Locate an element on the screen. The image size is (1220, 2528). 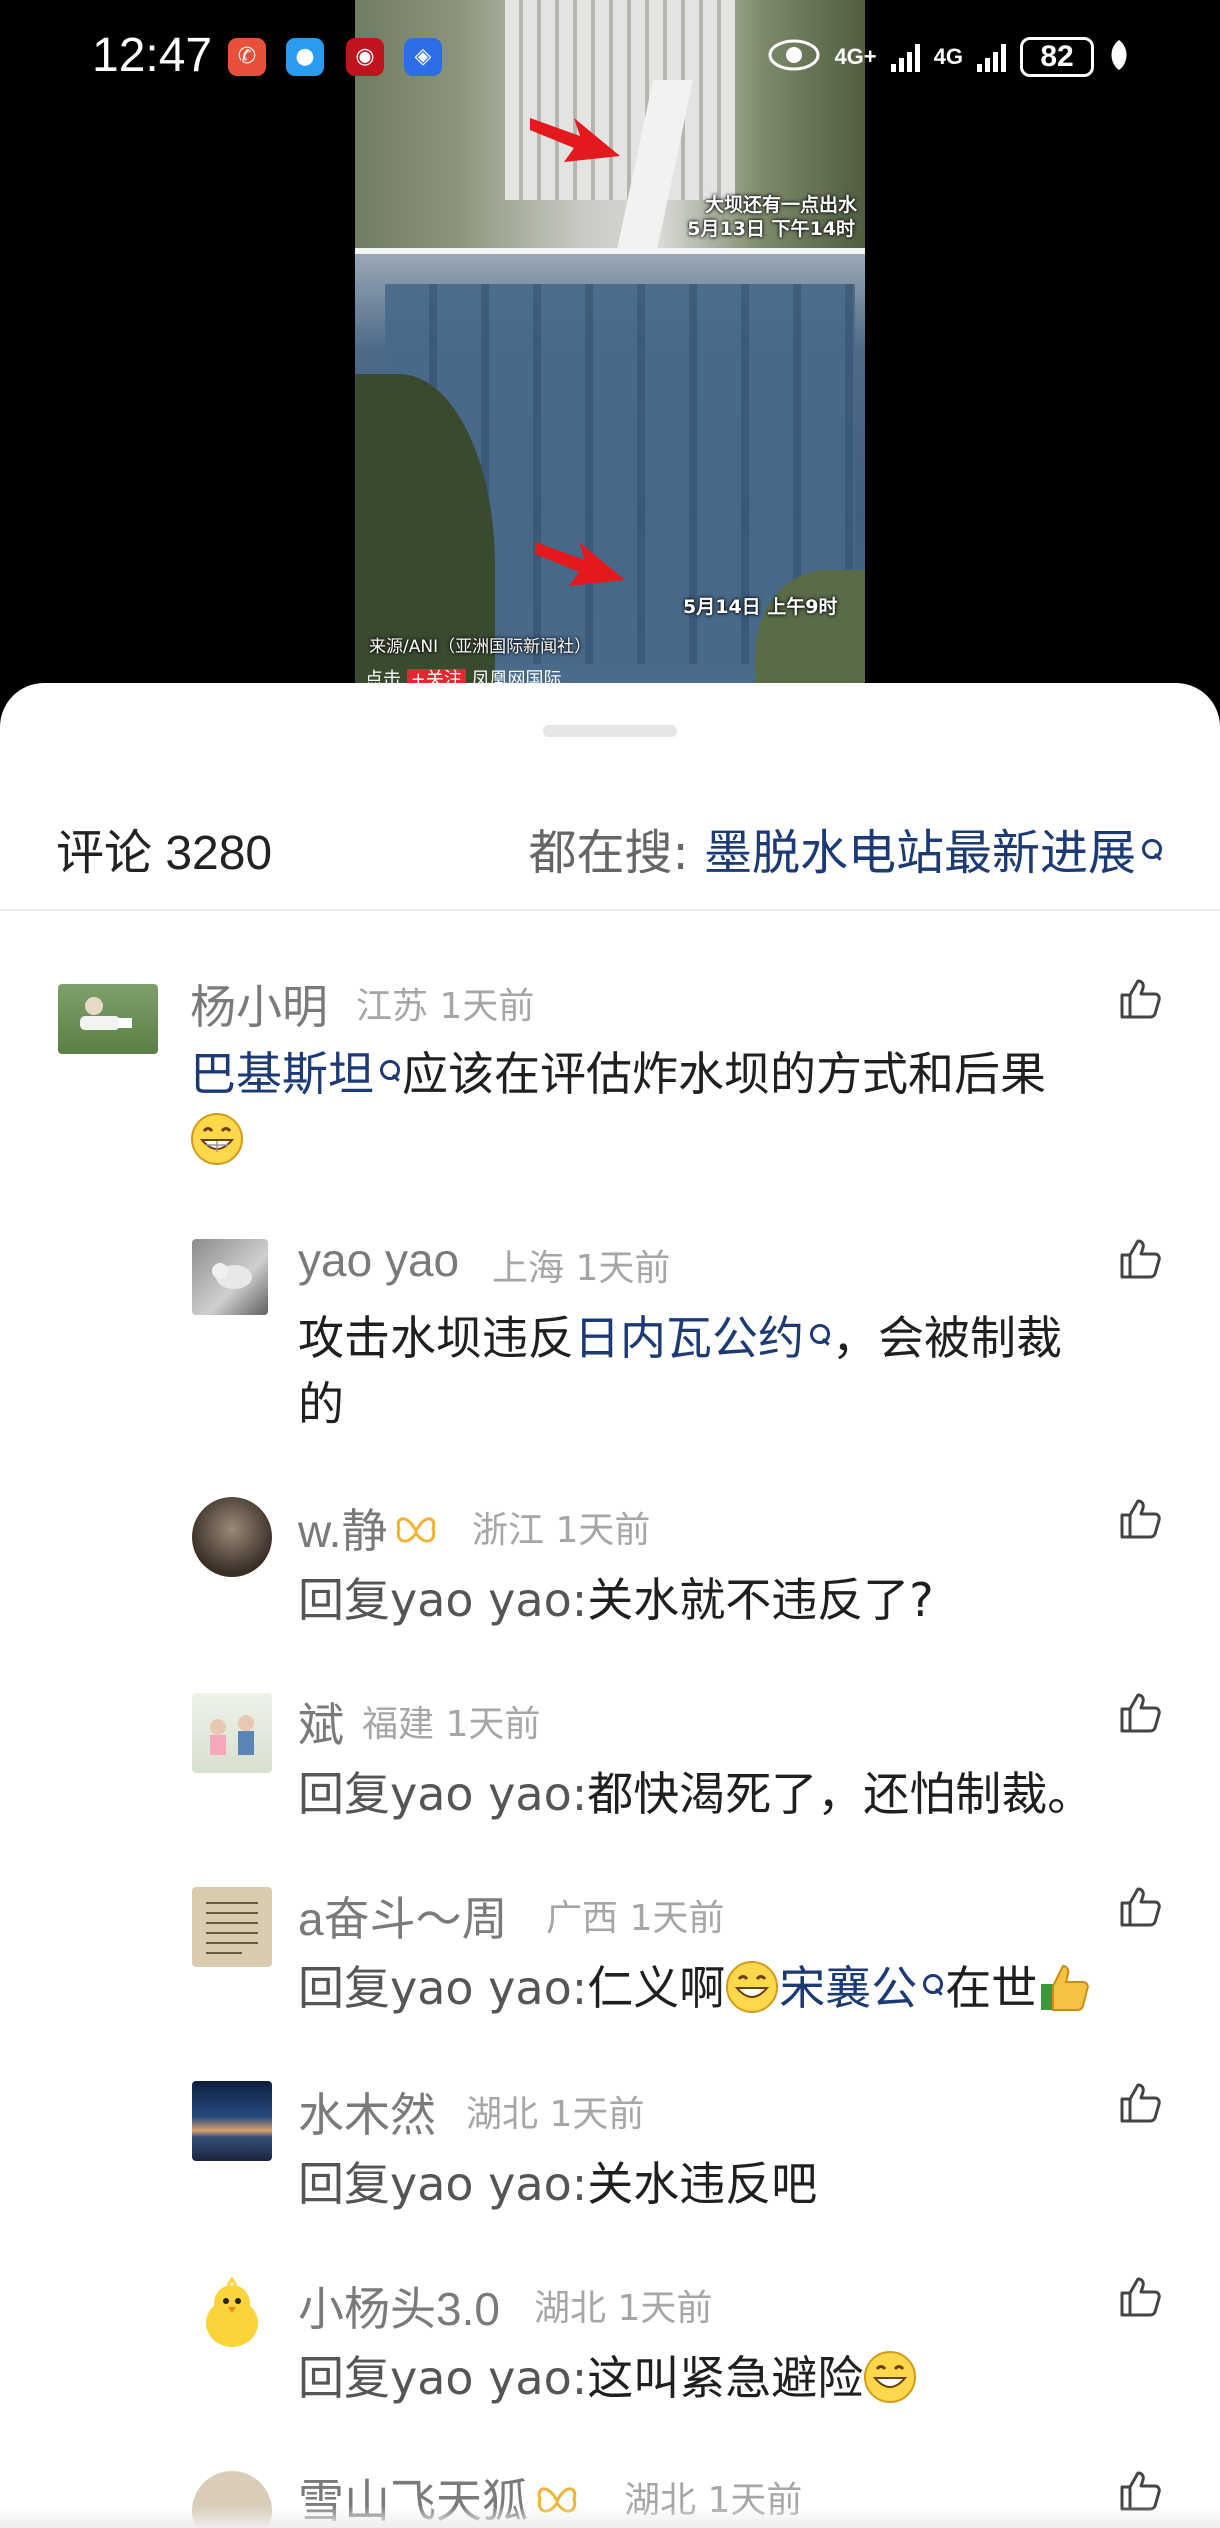
comment-body: 都快渴死了，还怕制裁。 is located at coordinates (840, 1794).